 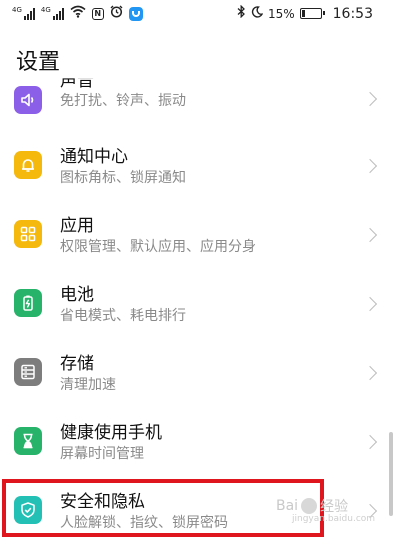 What do you see at coordinates (197, 443) in the screenshot?
I see `settings-item-digital-balance: 健康使用手机 屏幕时间管理` at bounding box center [197, 443].